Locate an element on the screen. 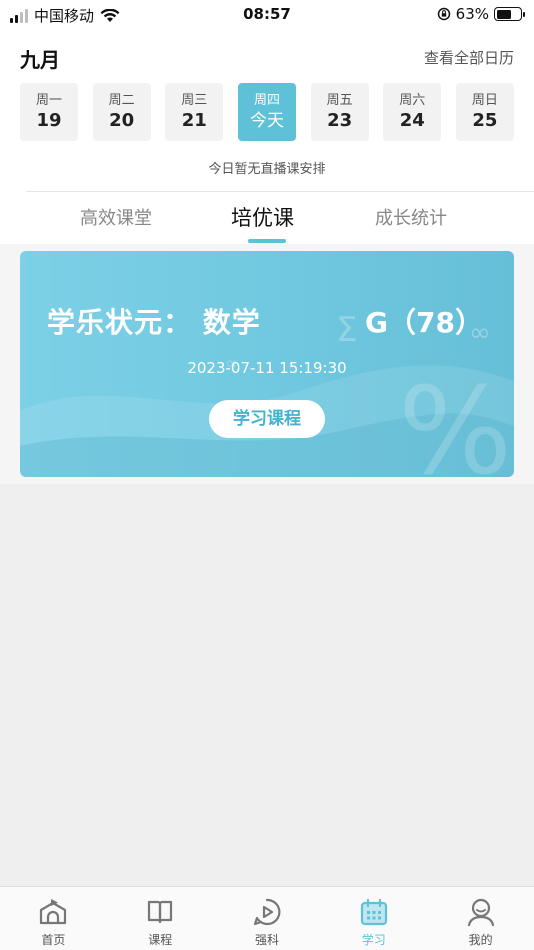 This screenshot has height=950, width=534. day-cell-wed: 周三 21 is located at coordinates (194, 112).